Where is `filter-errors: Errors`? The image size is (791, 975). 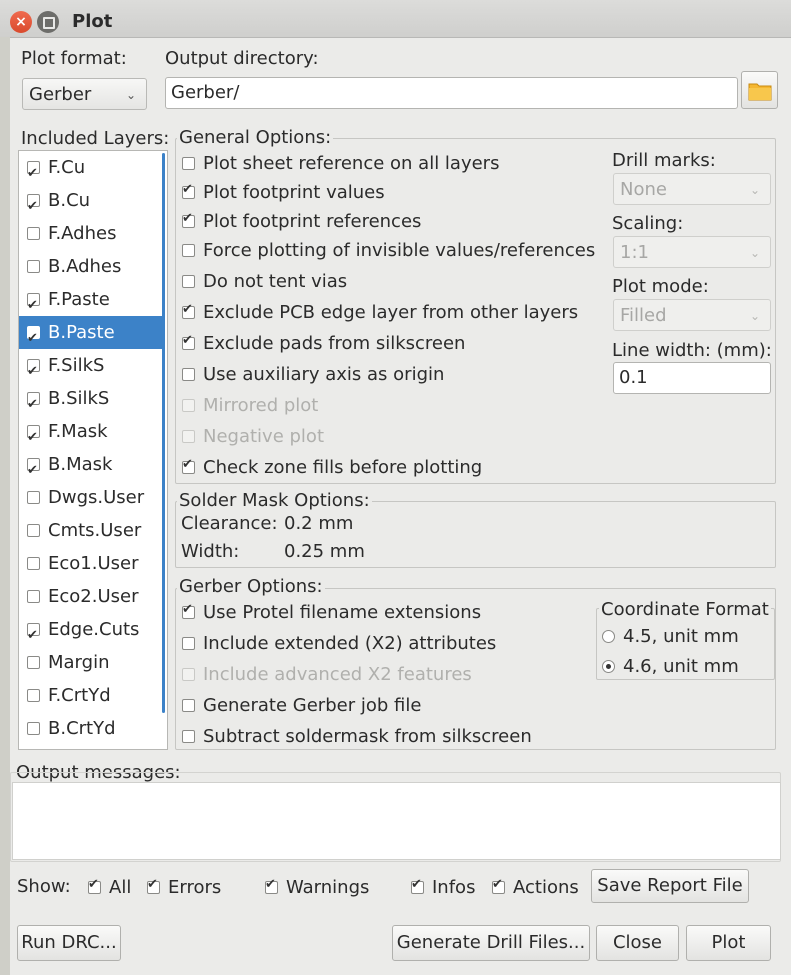
filter-errors: Errors is located at coordinates (184, 887).